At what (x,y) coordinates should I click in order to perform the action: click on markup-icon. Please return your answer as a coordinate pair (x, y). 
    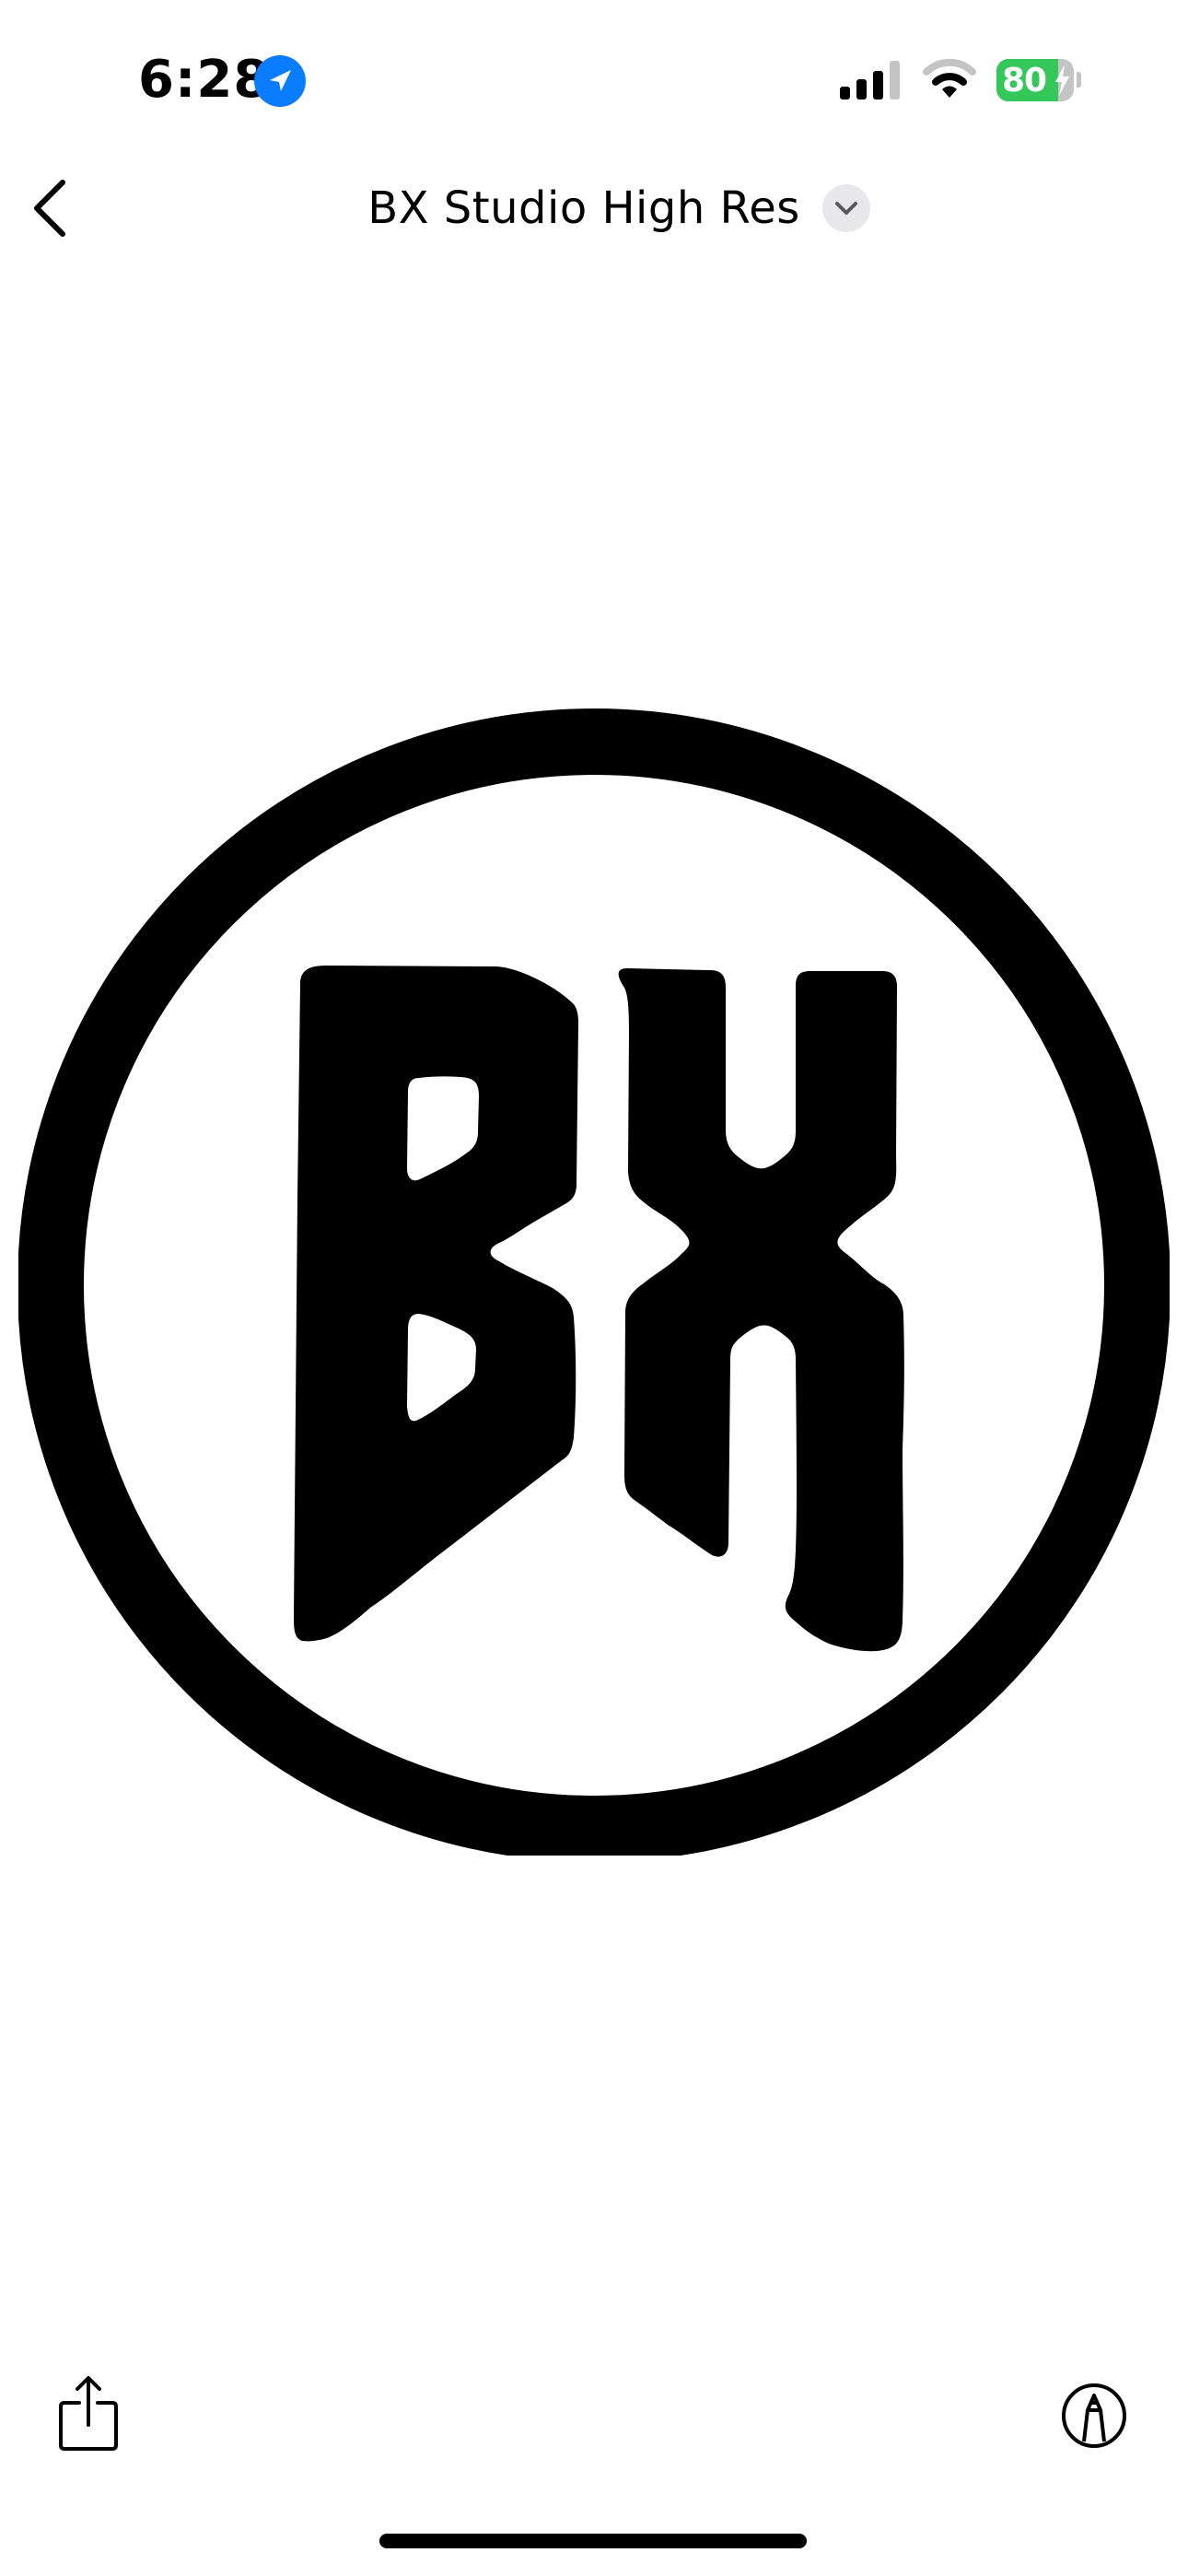
    Looking at the image, I should click on (1094, 2415).